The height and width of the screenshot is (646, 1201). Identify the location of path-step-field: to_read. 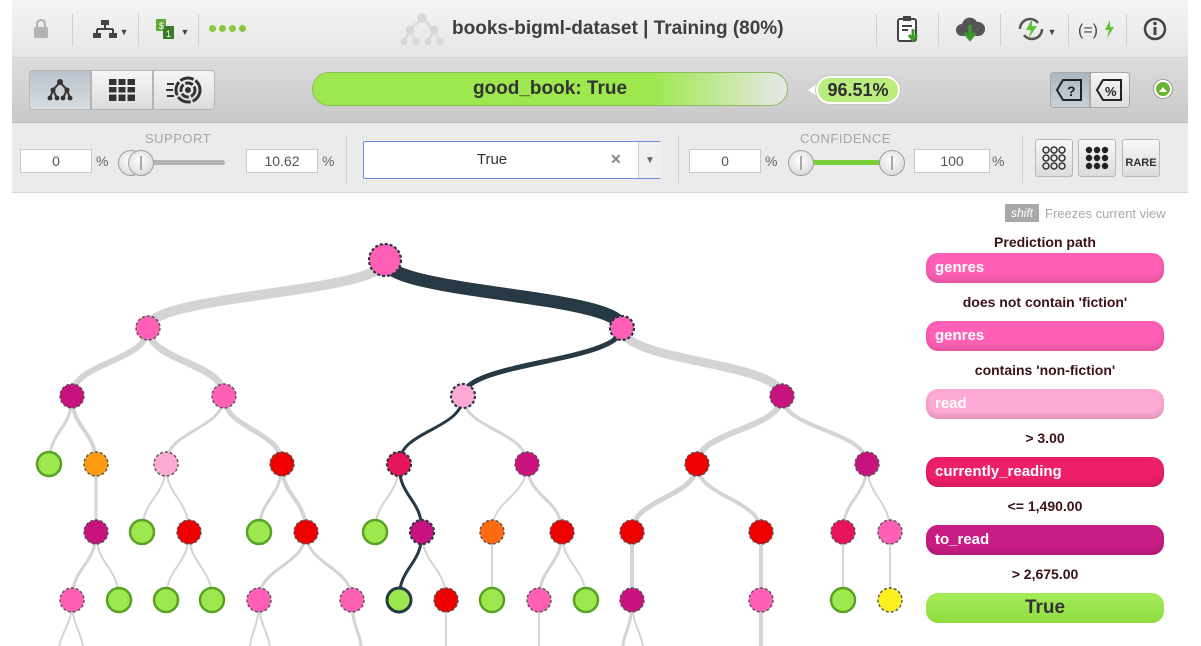
(1045, 540).